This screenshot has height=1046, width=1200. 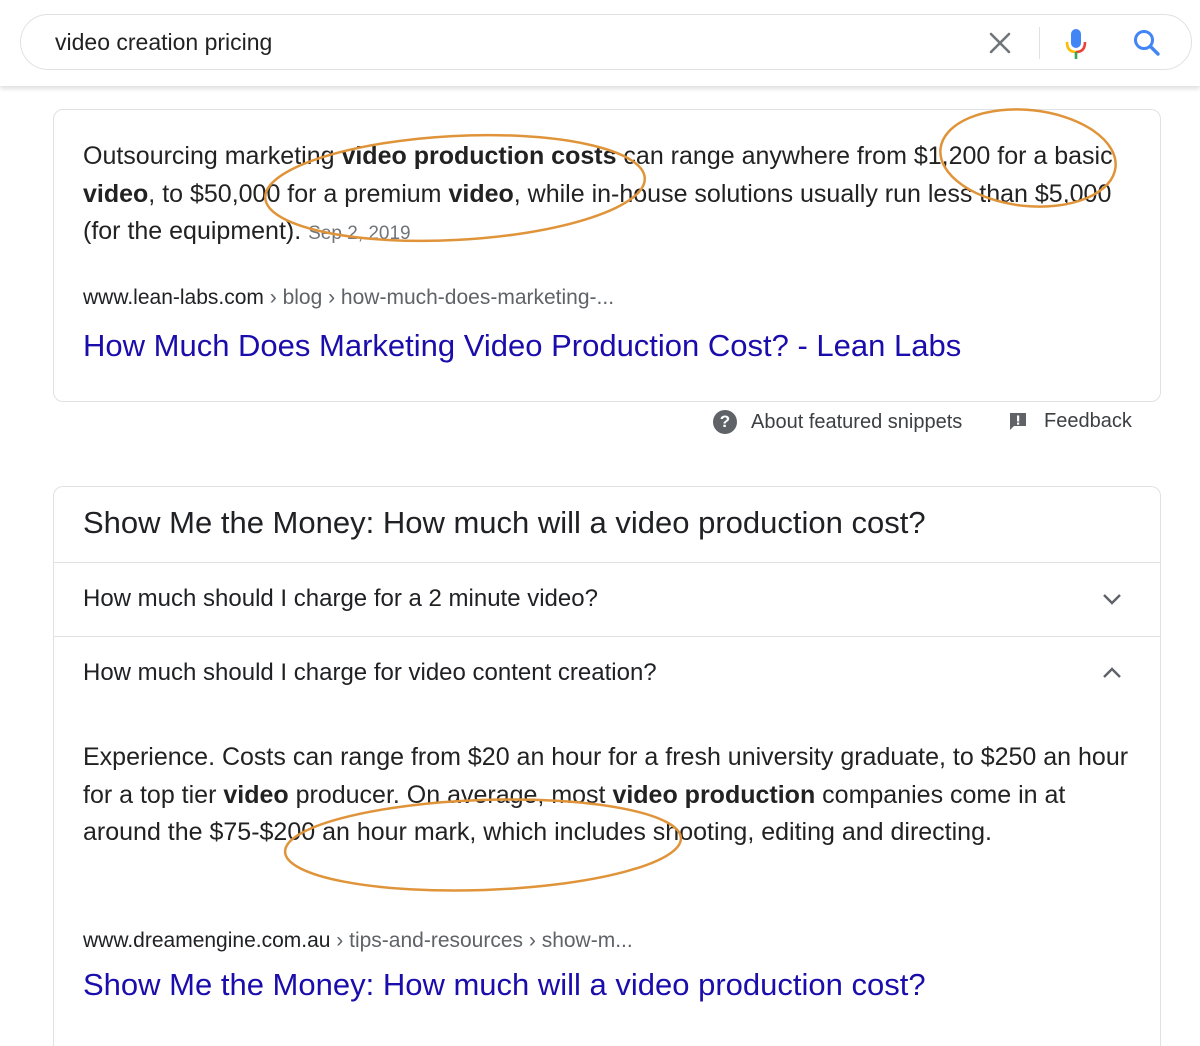 What do you see at coordinates (1088, 421) in the screenshot?
I see `feedback-label: Feedback` at bounding box center [1088, 421].